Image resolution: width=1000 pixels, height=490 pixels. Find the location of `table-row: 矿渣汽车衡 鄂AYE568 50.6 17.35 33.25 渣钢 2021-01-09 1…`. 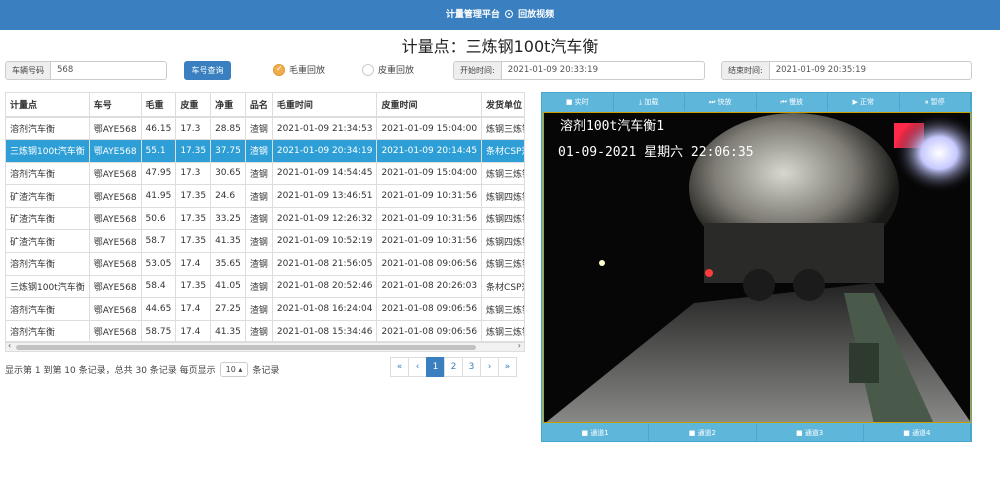

table-row: 矿渣汽车衡 鄂AYE568 50.6 17.35 33.25 渣钢 2021-01-09 1… is located at coordinates (265, 219).